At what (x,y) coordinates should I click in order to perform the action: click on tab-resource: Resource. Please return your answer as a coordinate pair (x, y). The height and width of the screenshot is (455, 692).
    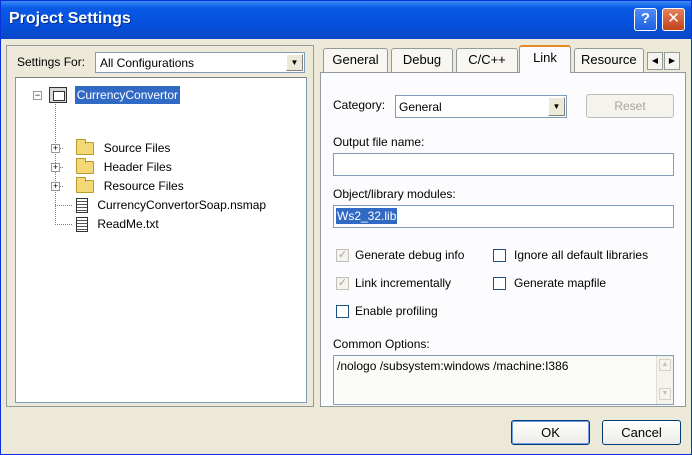
    Looking at the image, I should click on (609, 60).